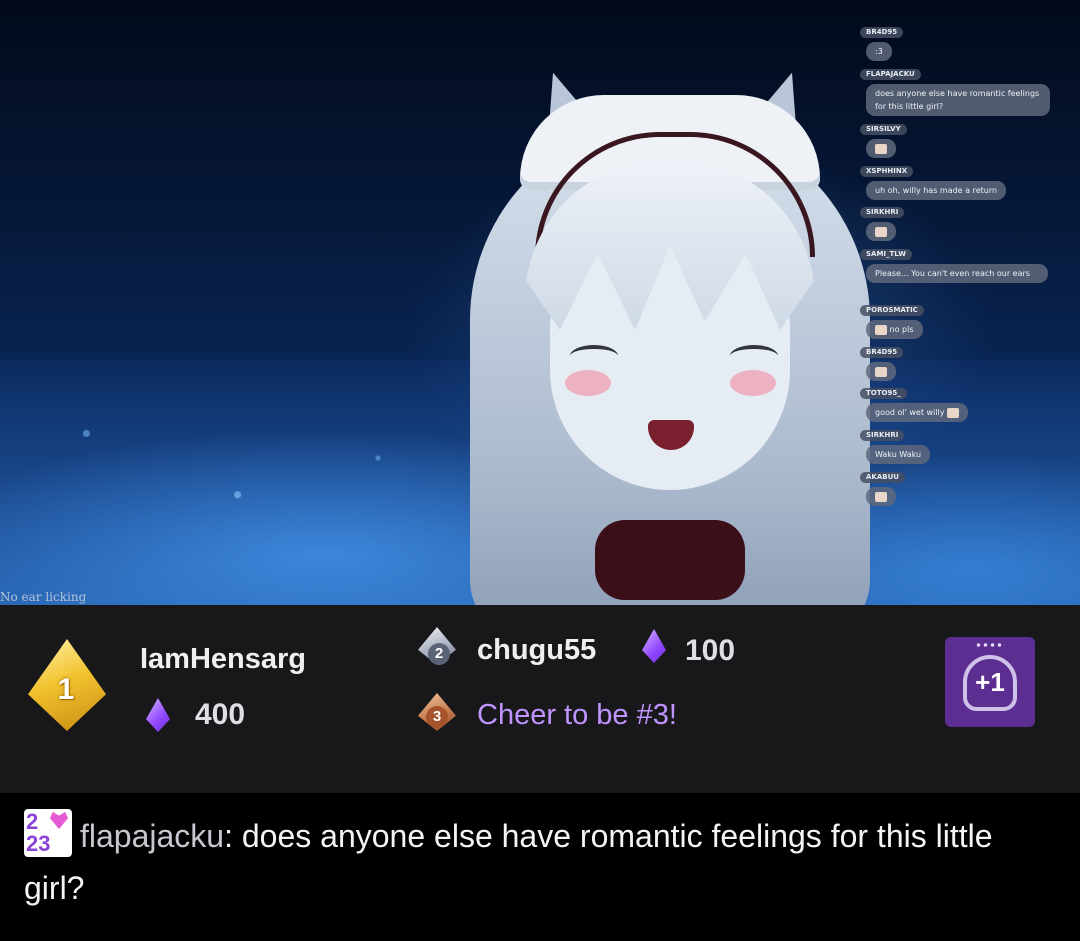 This screenshot has width=1080, height=941. I want to click on plus-one-label: +1, so click(990, 682).